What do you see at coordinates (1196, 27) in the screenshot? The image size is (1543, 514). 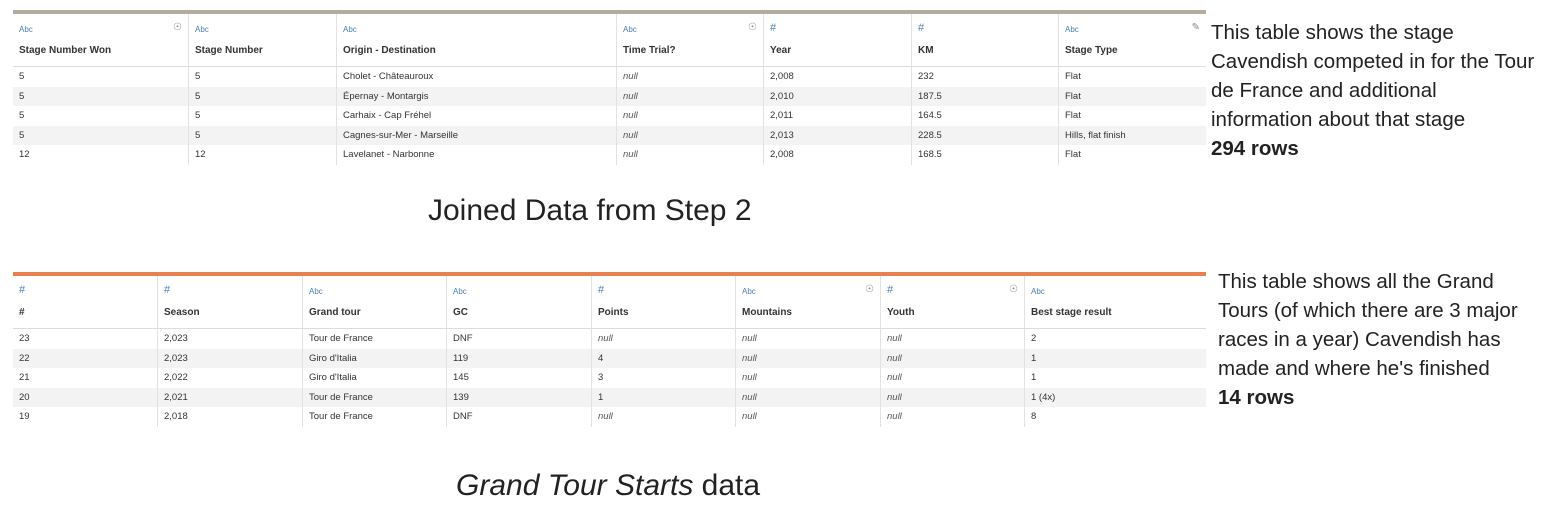 I see `edit-icon: ✎` at bounding box center [1196, 27].